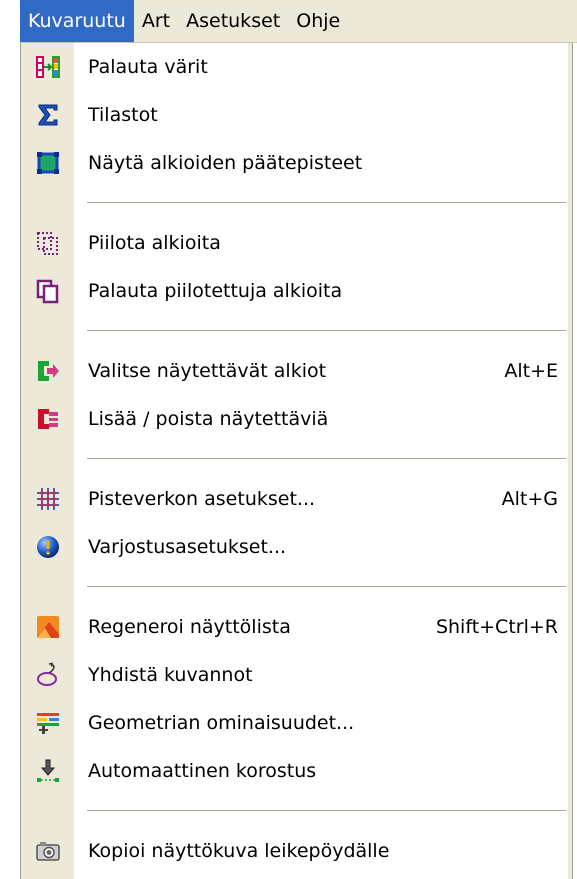  I want to click on menu-item-label: Regeneroi näyttölista, so click(189, 627).